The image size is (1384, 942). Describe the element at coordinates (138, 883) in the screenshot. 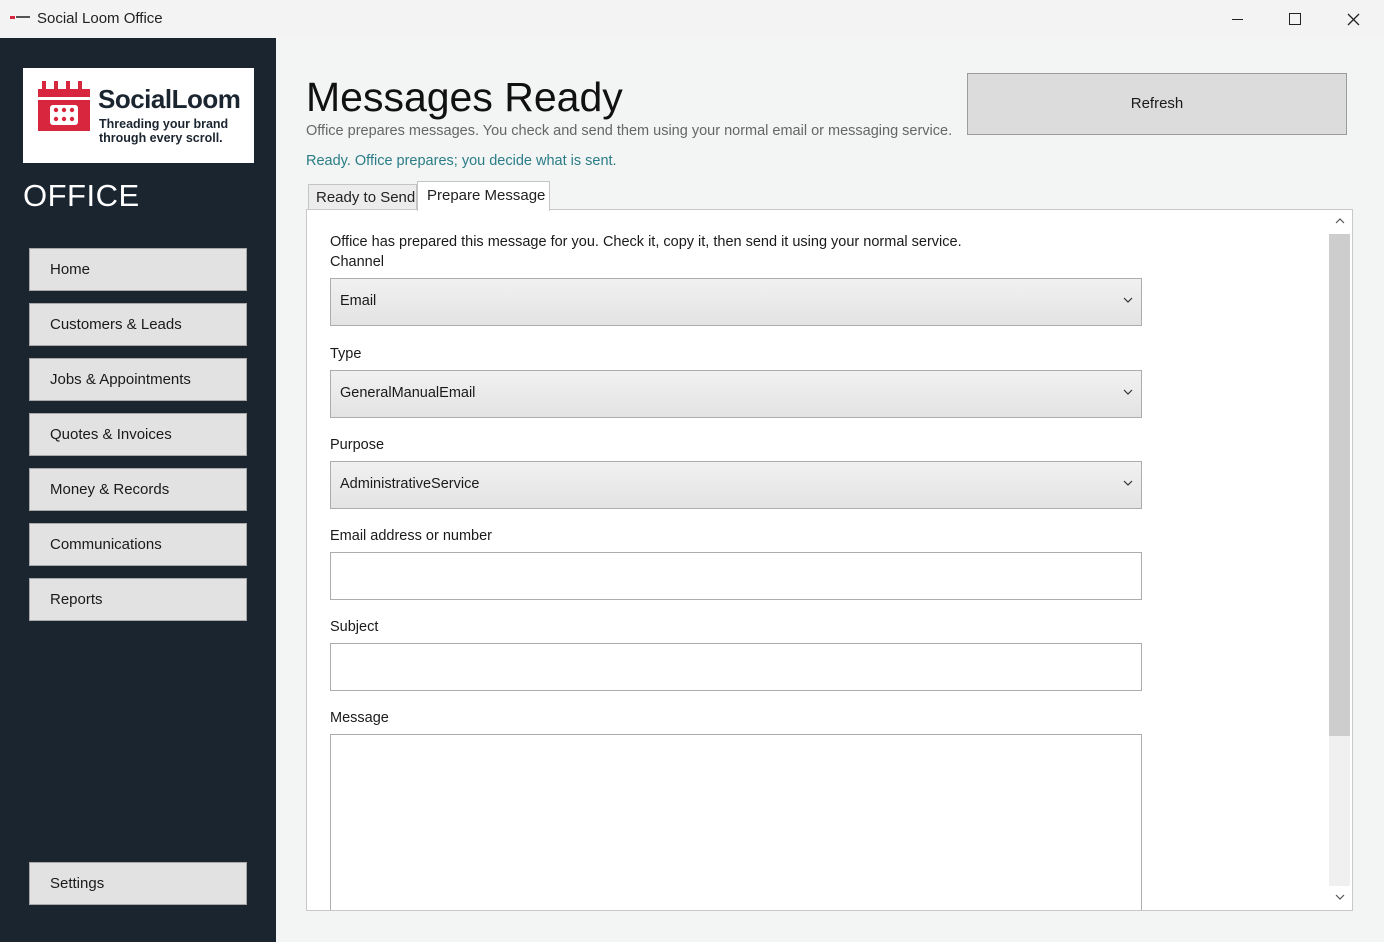

I see `nav-settings-button: Settings` at that location.